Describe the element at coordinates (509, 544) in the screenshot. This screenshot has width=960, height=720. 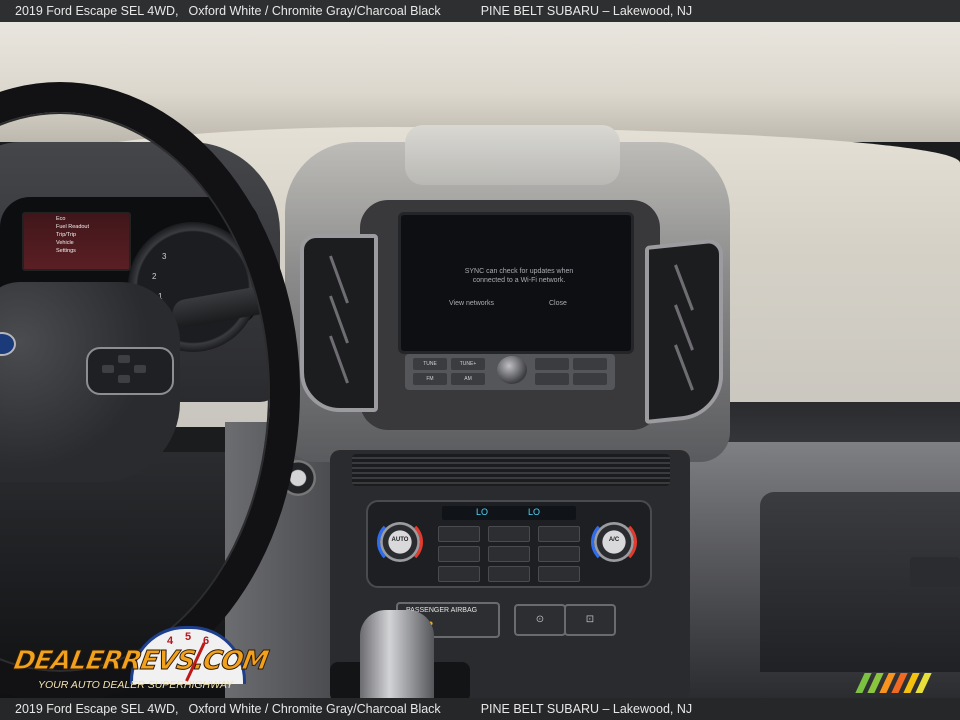
I see `climate-control-panel: AUTO LO LO A/C` at that location.